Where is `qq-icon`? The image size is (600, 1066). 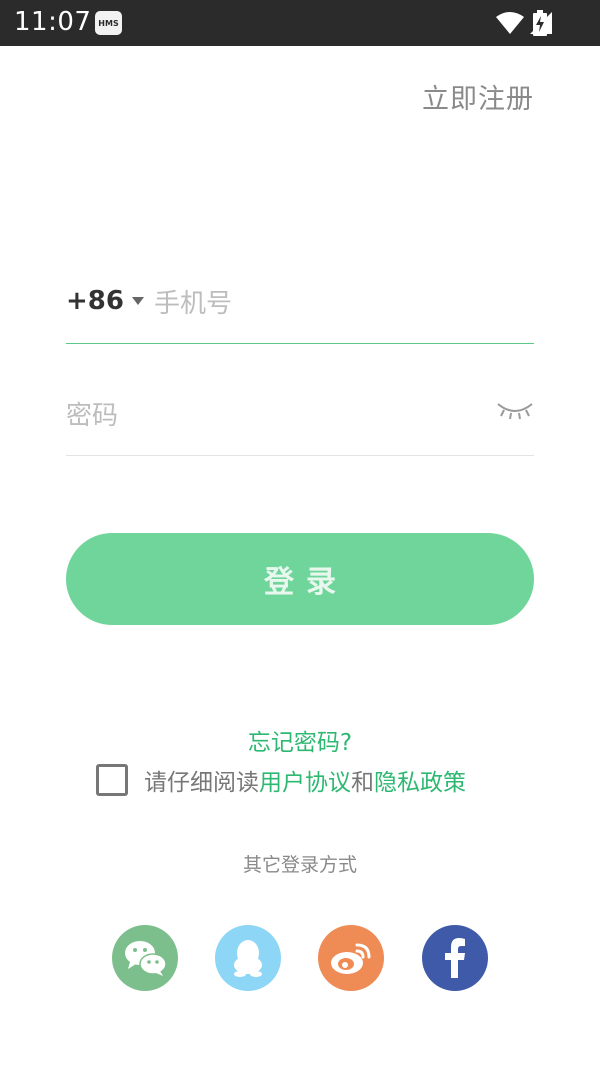 qq-icon is located at coordinates (248, 958).